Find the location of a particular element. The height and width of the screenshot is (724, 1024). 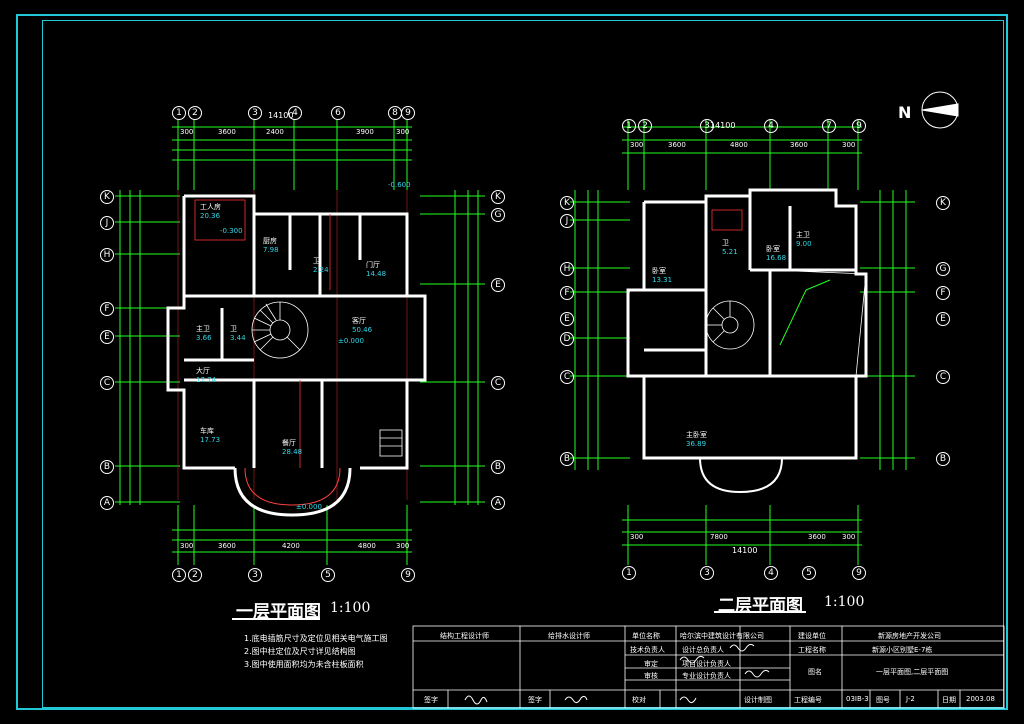

tb-unit-name: 哈尔滨中建筑设计有限公司 is located at coordinates (722, 636).